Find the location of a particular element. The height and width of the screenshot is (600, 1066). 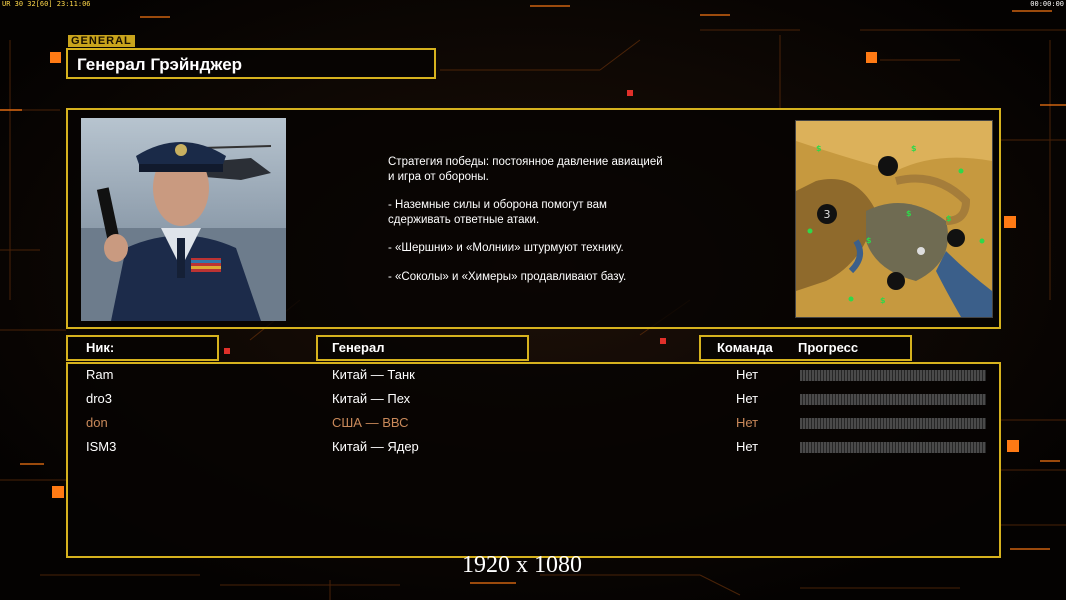

map-start-marker: 3 is located at coordinates (827, 214).